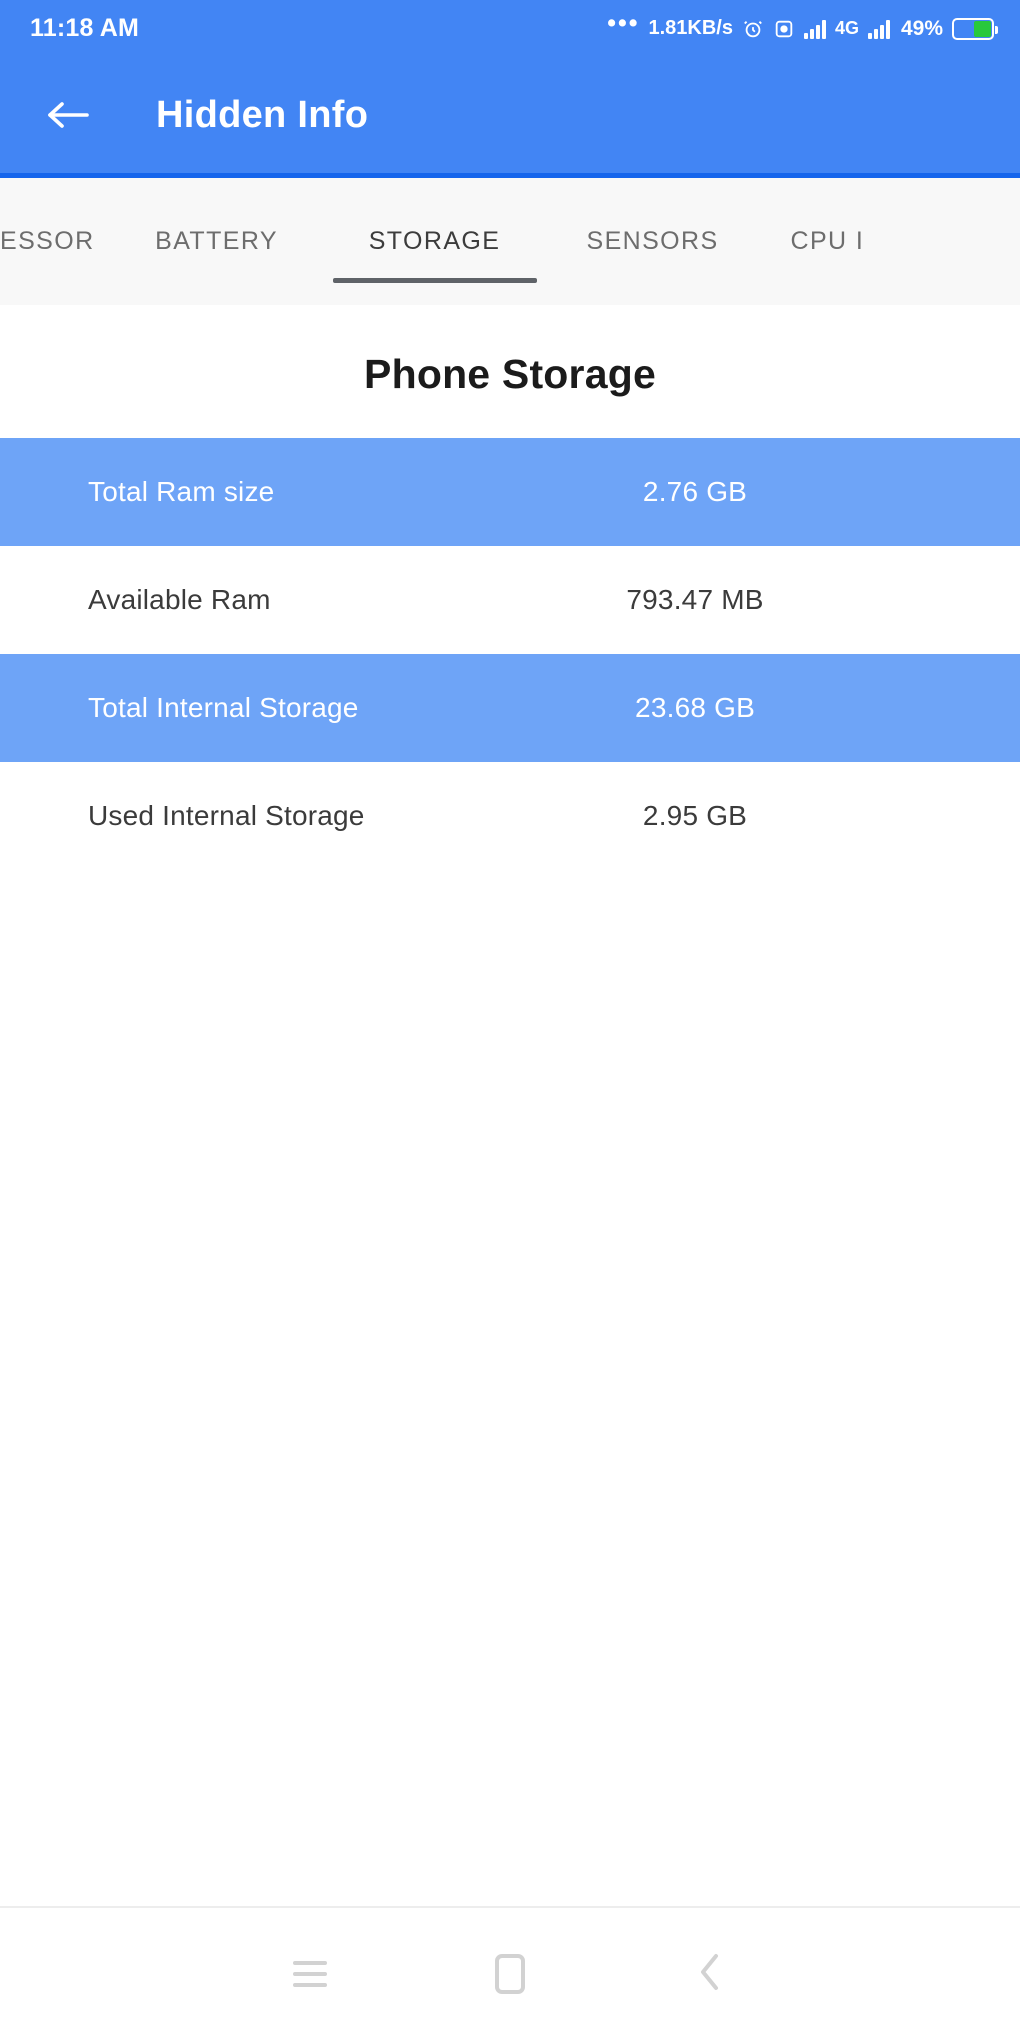 This screenshot has width=1020, height=2040. Describe the element at coordinates (510, 600) in the screenshot. I see `table-row: Available Ram 793.47 MB` at that location.